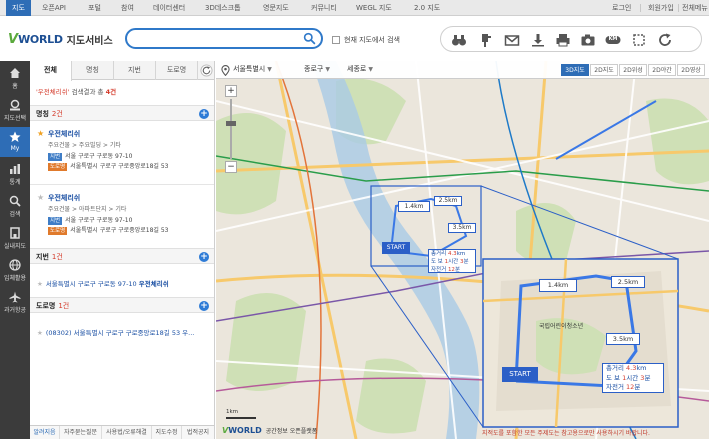  What do you see at coordinates (291, 431) in the screenshot?
I see `logo-extra: 공간정보 오픈플랫폼` at bounding box center [291, 431].